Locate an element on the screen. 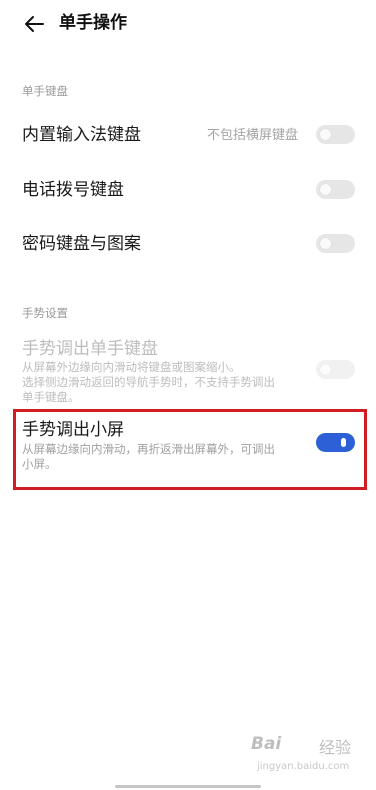 The height and width of the screenshot is (790, 376). back-button is located at coordinates (34, 24).